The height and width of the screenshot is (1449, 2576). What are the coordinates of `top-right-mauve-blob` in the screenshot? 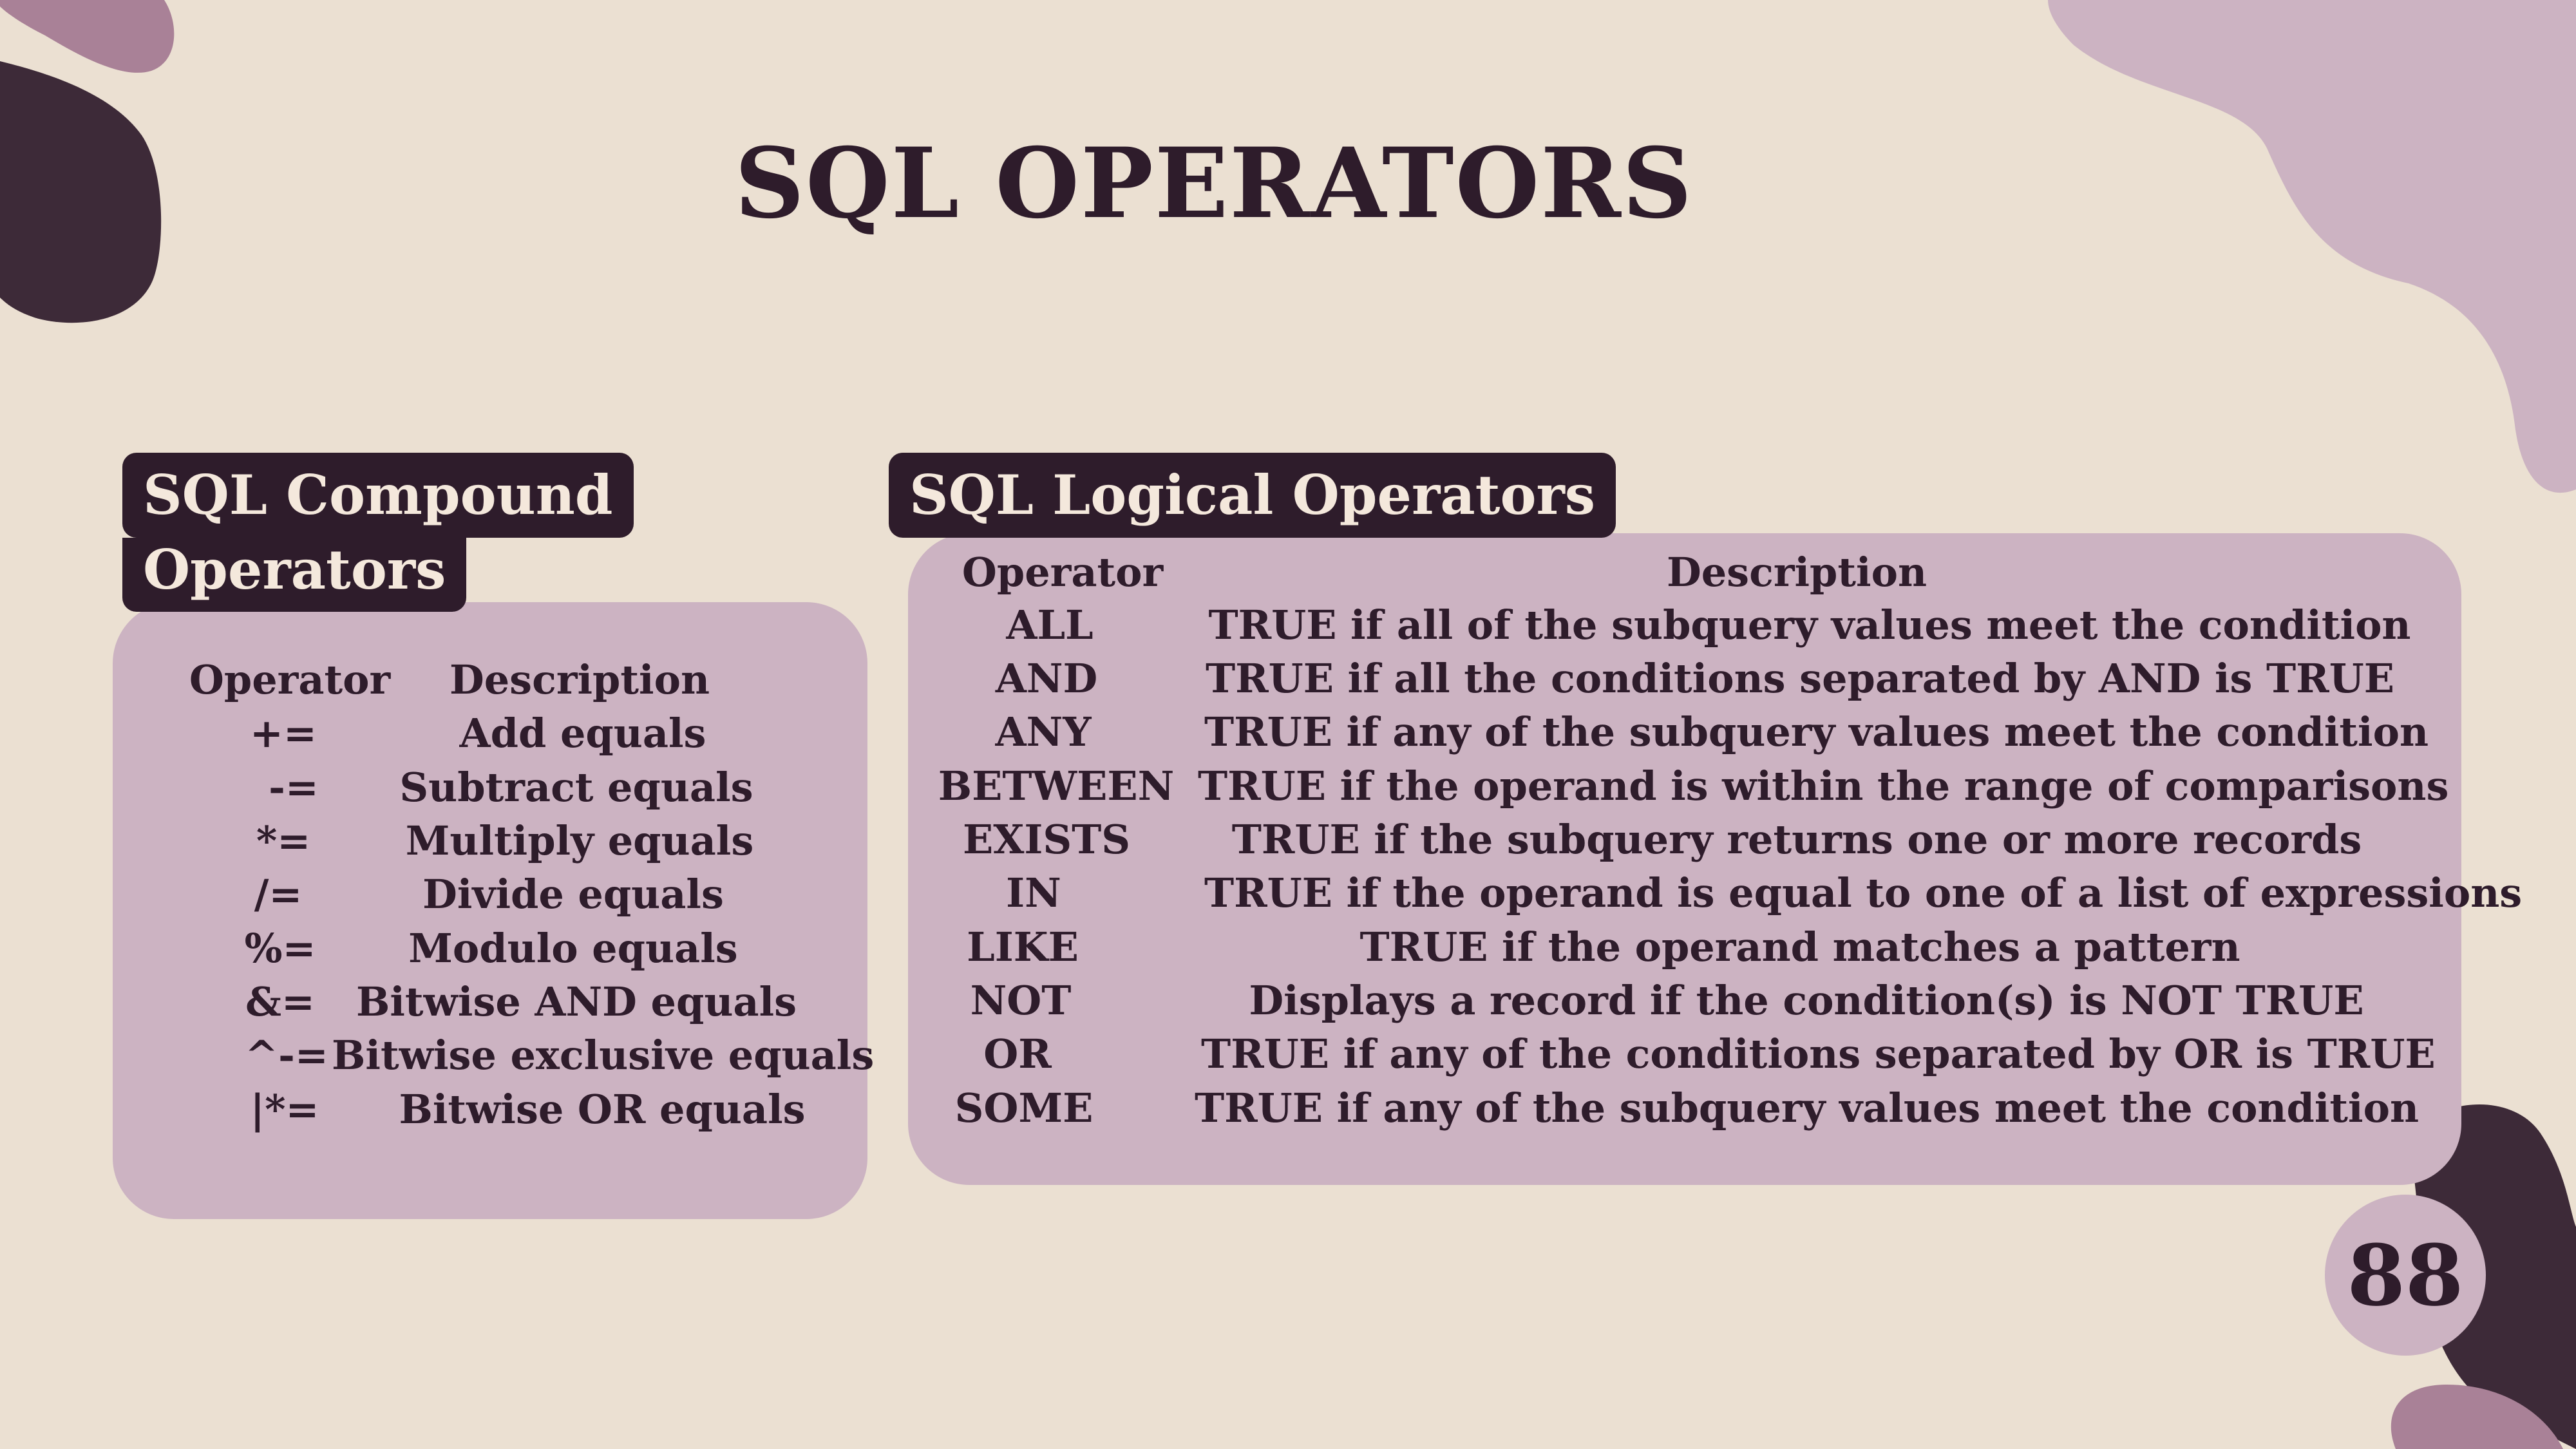 It's located at (2312, 247).